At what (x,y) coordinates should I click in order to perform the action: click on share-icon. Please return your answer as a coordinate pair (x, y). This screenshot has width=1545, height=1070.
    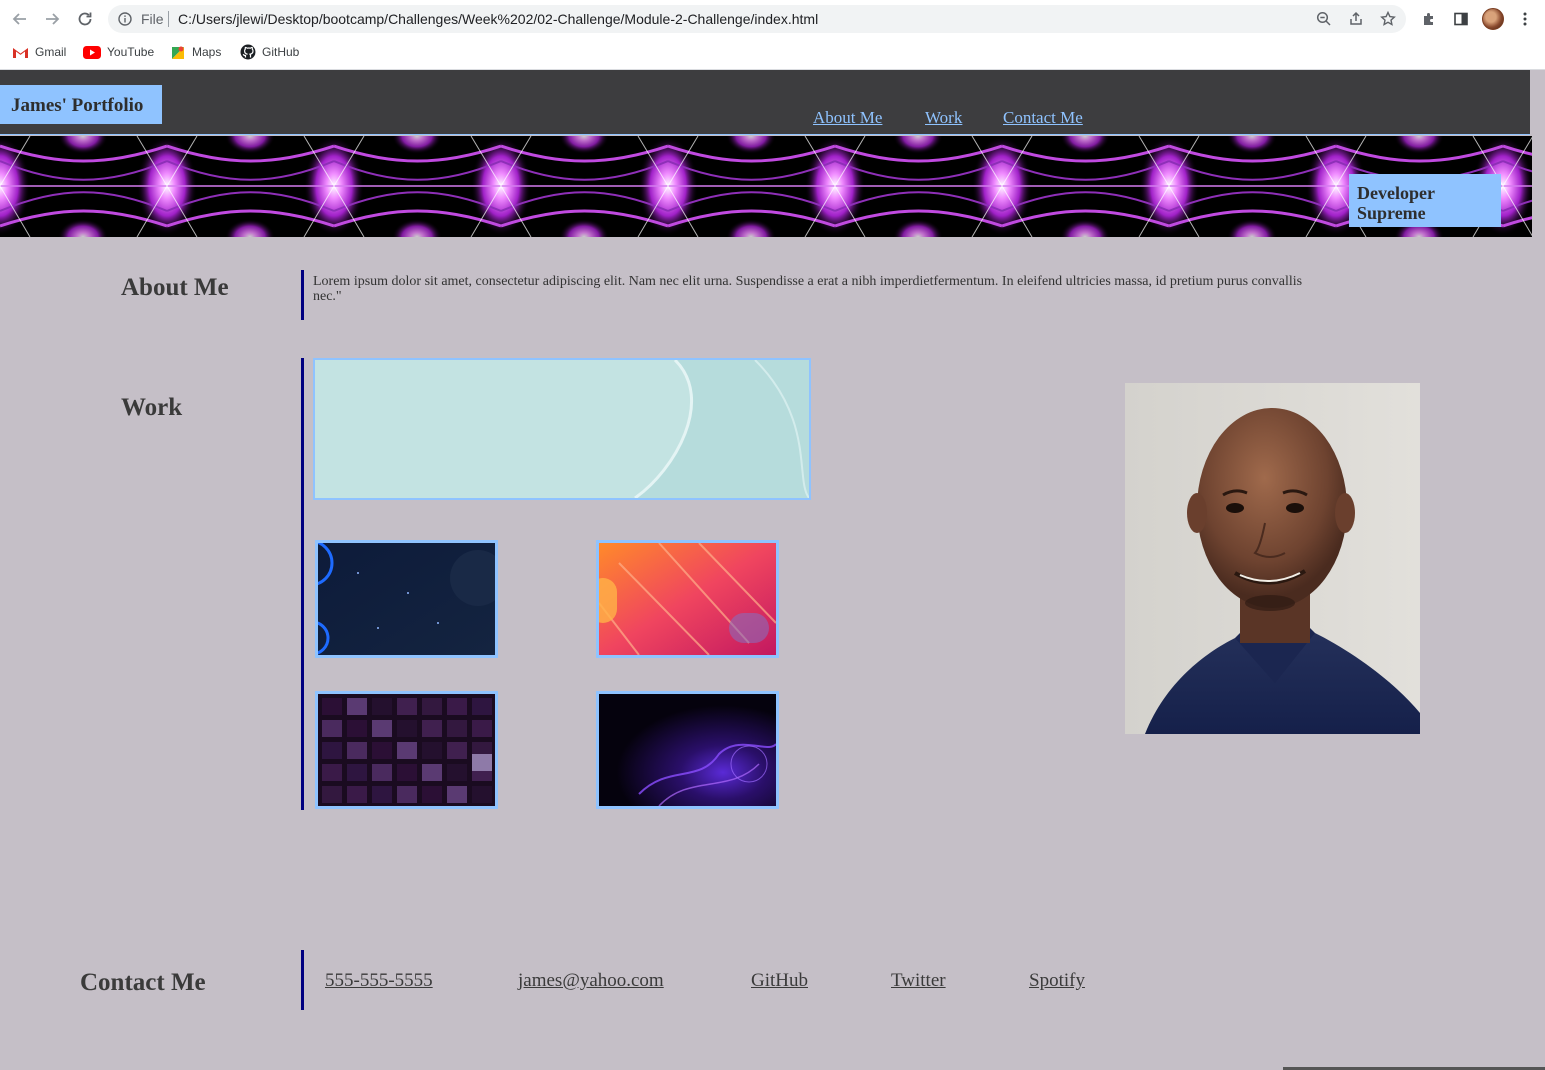
    Looking at the image, I should click on (1356, 18).